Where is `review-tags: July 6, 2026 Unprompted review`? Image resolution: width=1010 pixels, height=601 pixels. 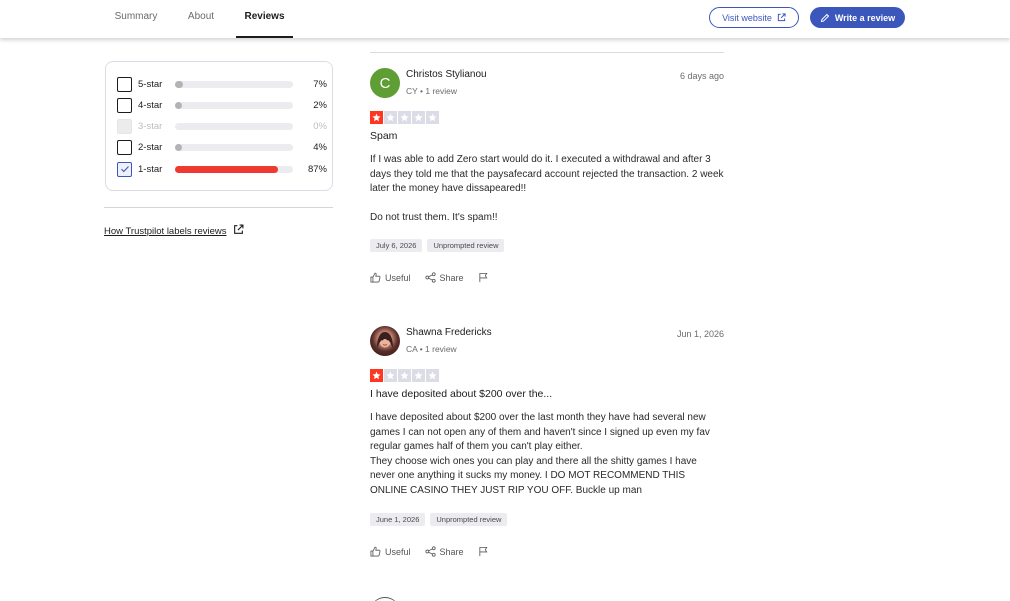 review-tags: July 6, 2026 Unprompted review is located at coordinates (437, 245).